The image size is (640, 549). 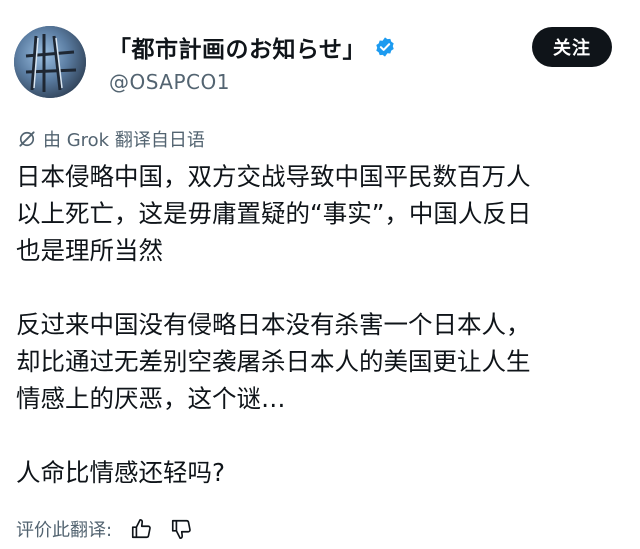 I want to click on verified-badge-icon, so click(x=385, y=47).